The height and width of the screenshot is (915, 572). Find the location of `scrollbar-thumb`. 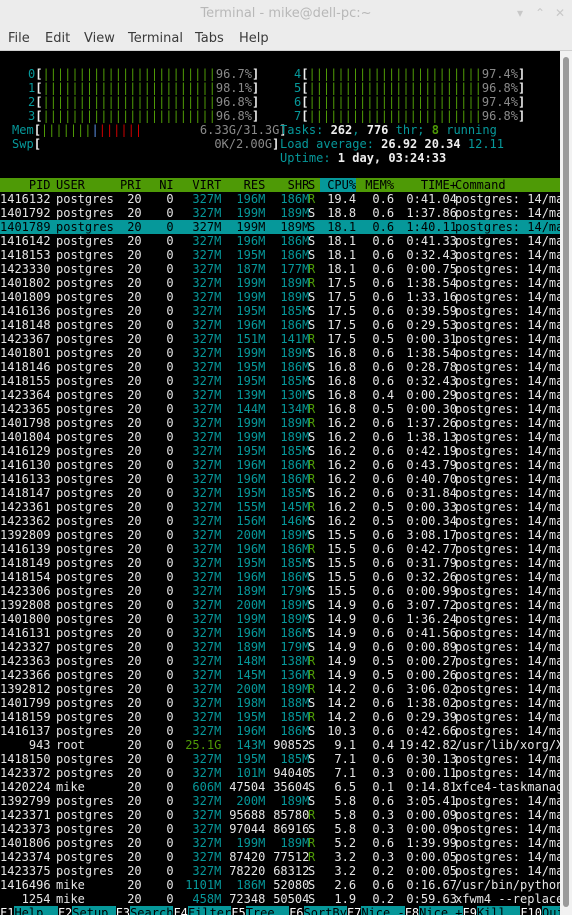

scrollbar-thumb is located at coordinates (566, 482).